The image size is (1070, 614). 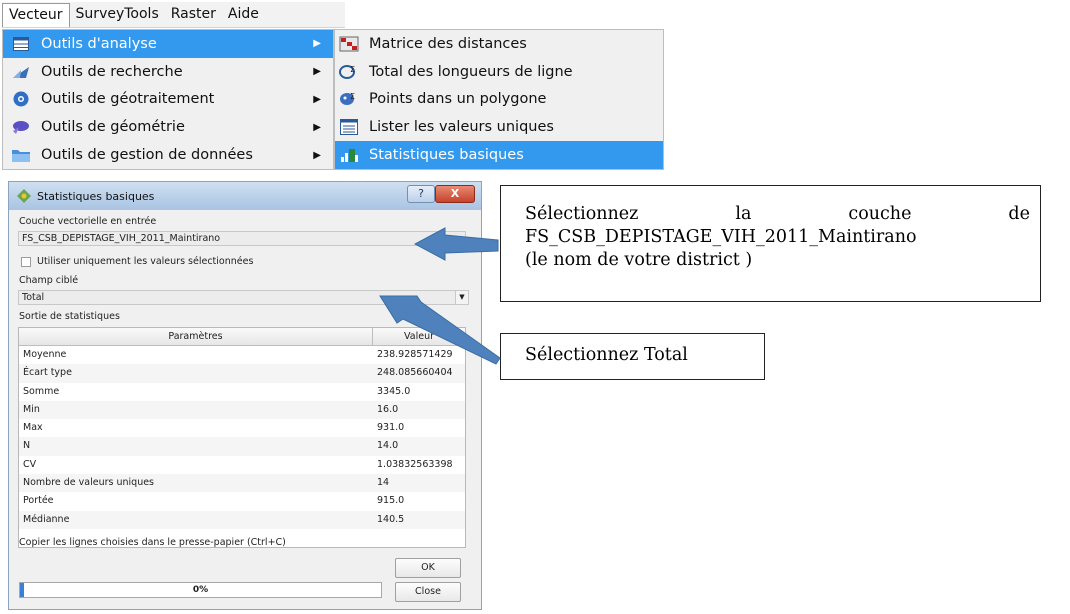 I want to click on callout-arrows, so click(x=440, y=296).